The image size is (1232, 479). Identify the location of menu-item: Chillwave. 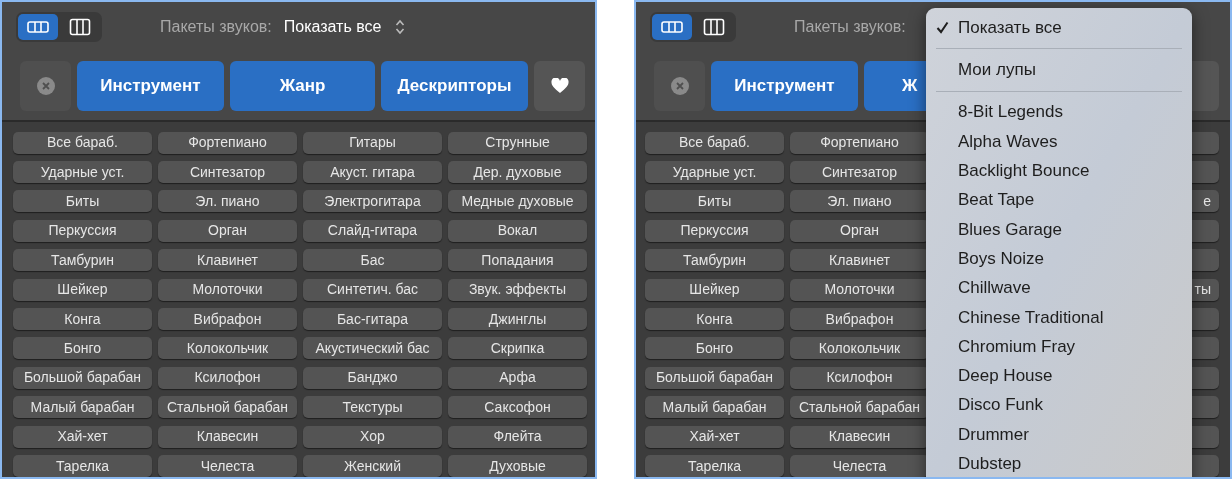
(1059, 288).